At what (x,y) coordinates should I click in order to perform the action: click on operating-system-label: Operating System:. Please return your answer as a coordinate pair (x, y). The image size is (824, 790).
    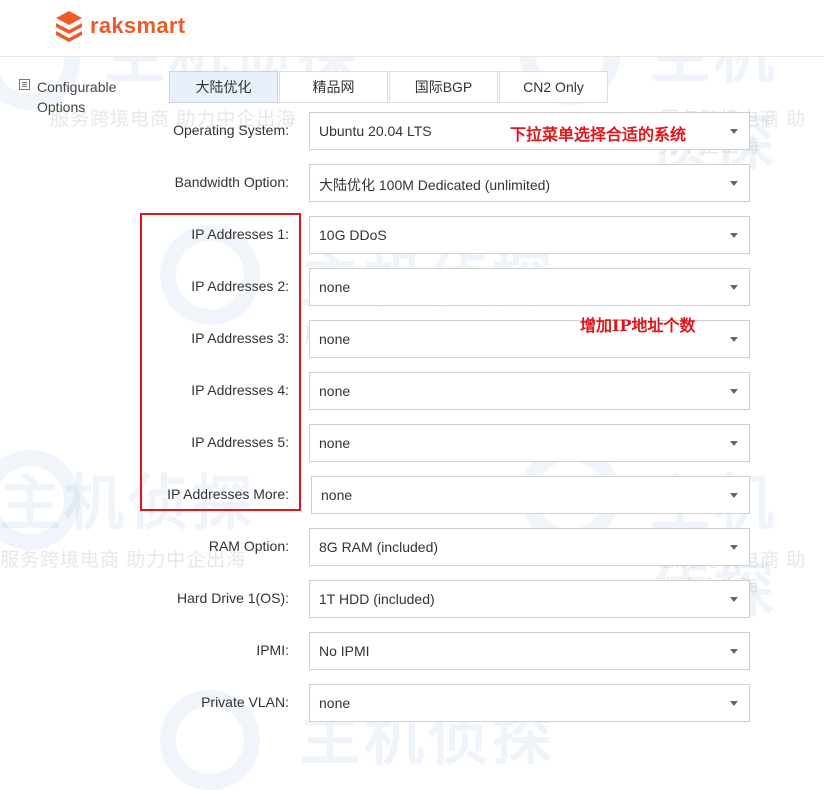
    Looking at the image, I should click on (231, 130).